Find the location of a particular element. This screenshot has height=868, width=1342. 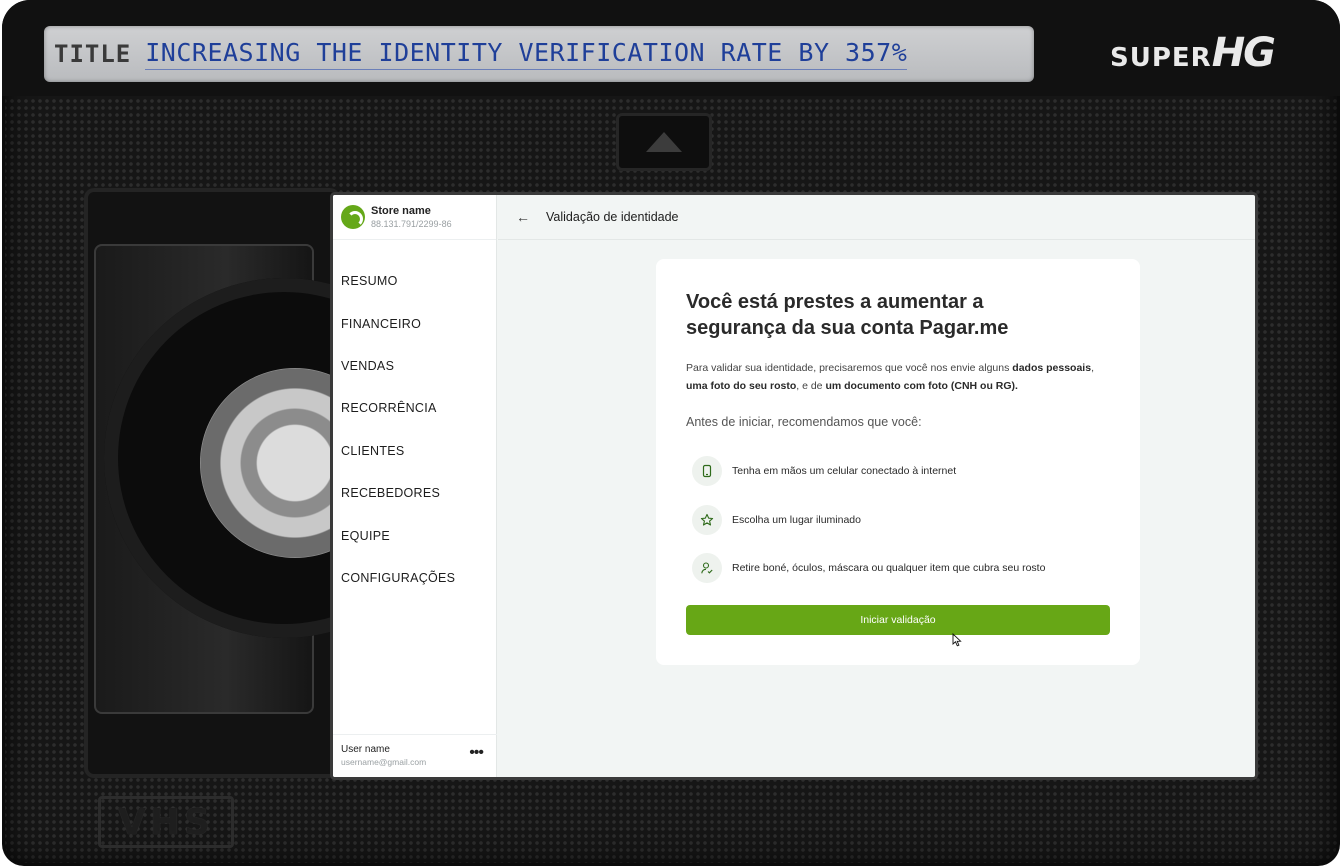

sidebar-item-clientes: CLIENTES is located at coordinates (414, 451).